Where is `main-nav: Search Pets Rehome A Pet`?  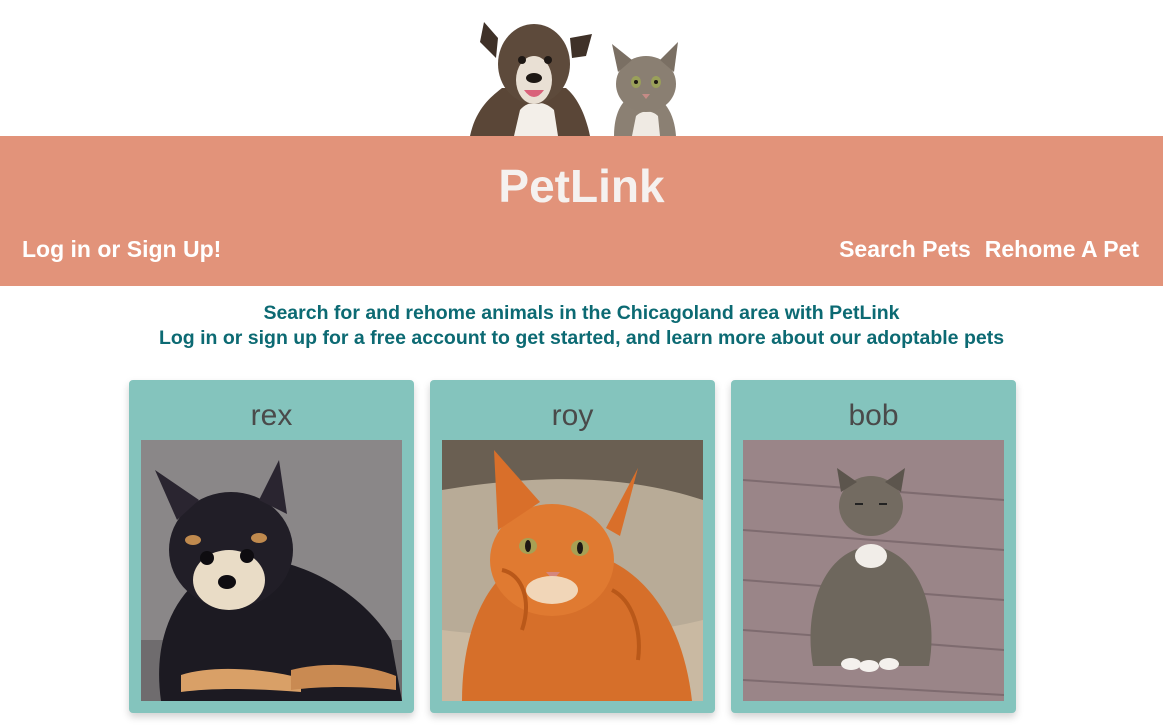
main-nav: Search Pets Rehome A Pet is located at coordinates (989, 249).